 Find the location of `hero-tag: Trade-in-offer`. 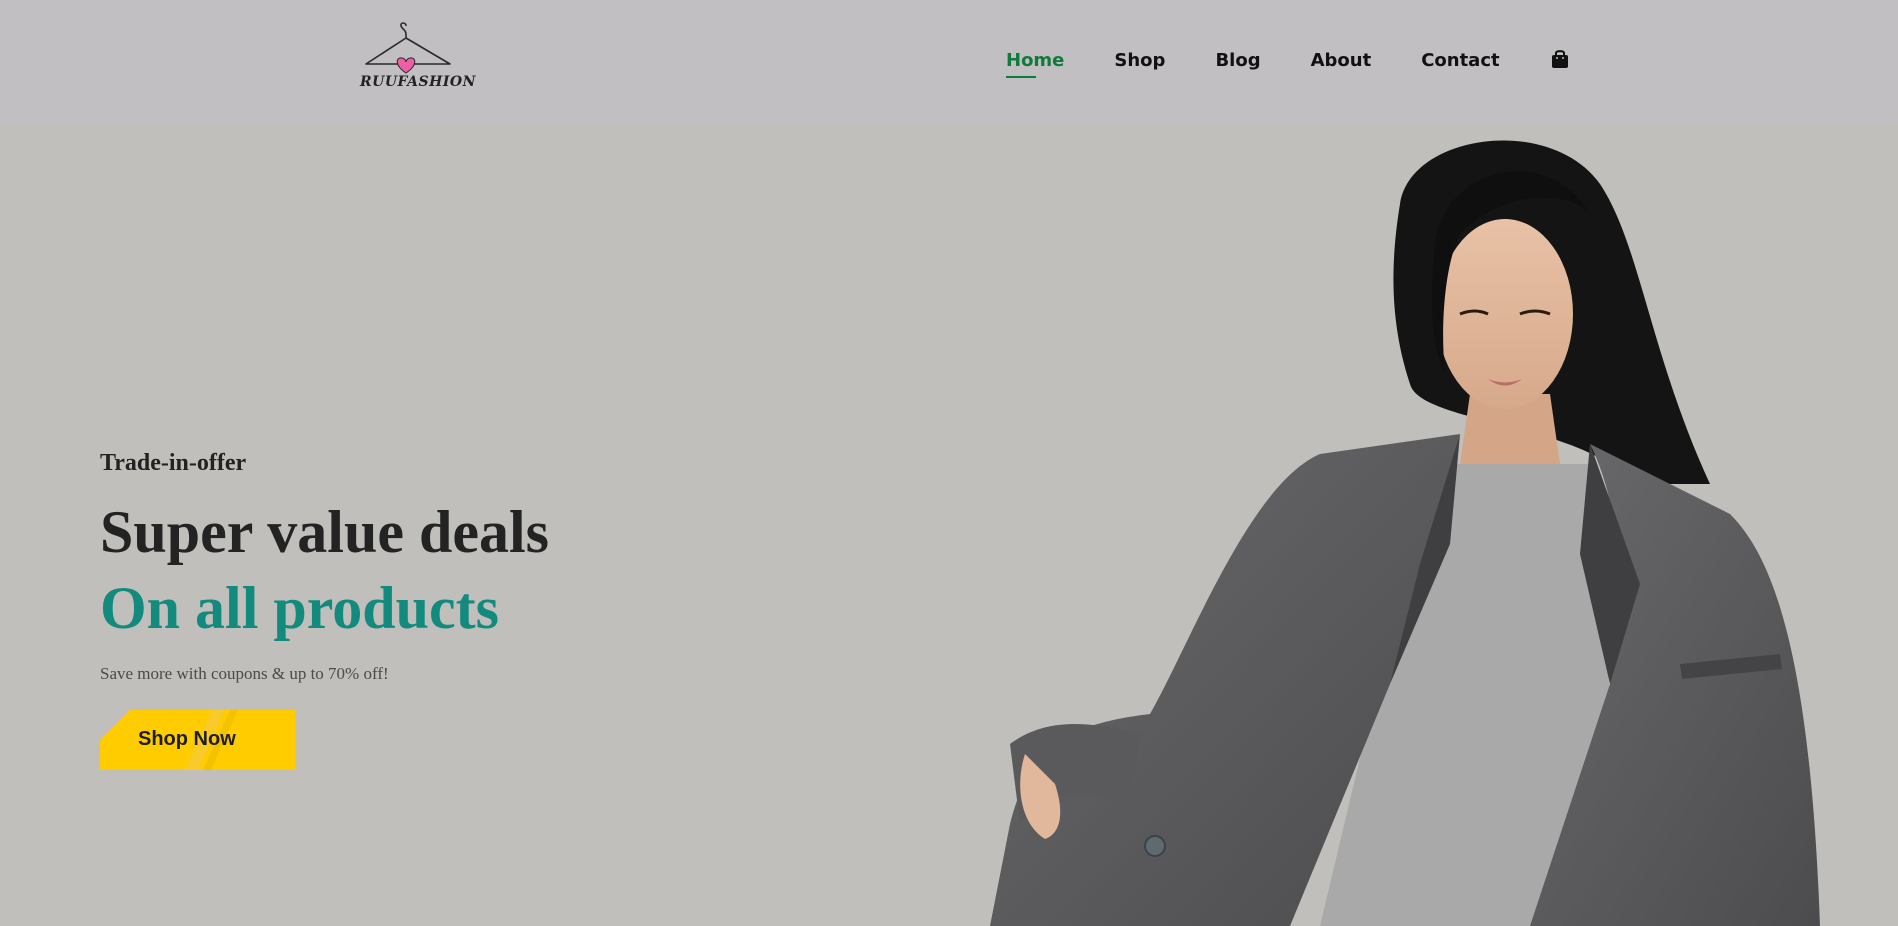

hero-tag: Trade-in-offer is located at coordinates (173, 463).